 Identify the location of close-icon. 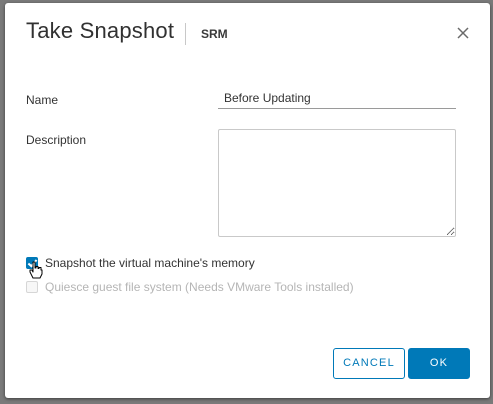
(463, 33).